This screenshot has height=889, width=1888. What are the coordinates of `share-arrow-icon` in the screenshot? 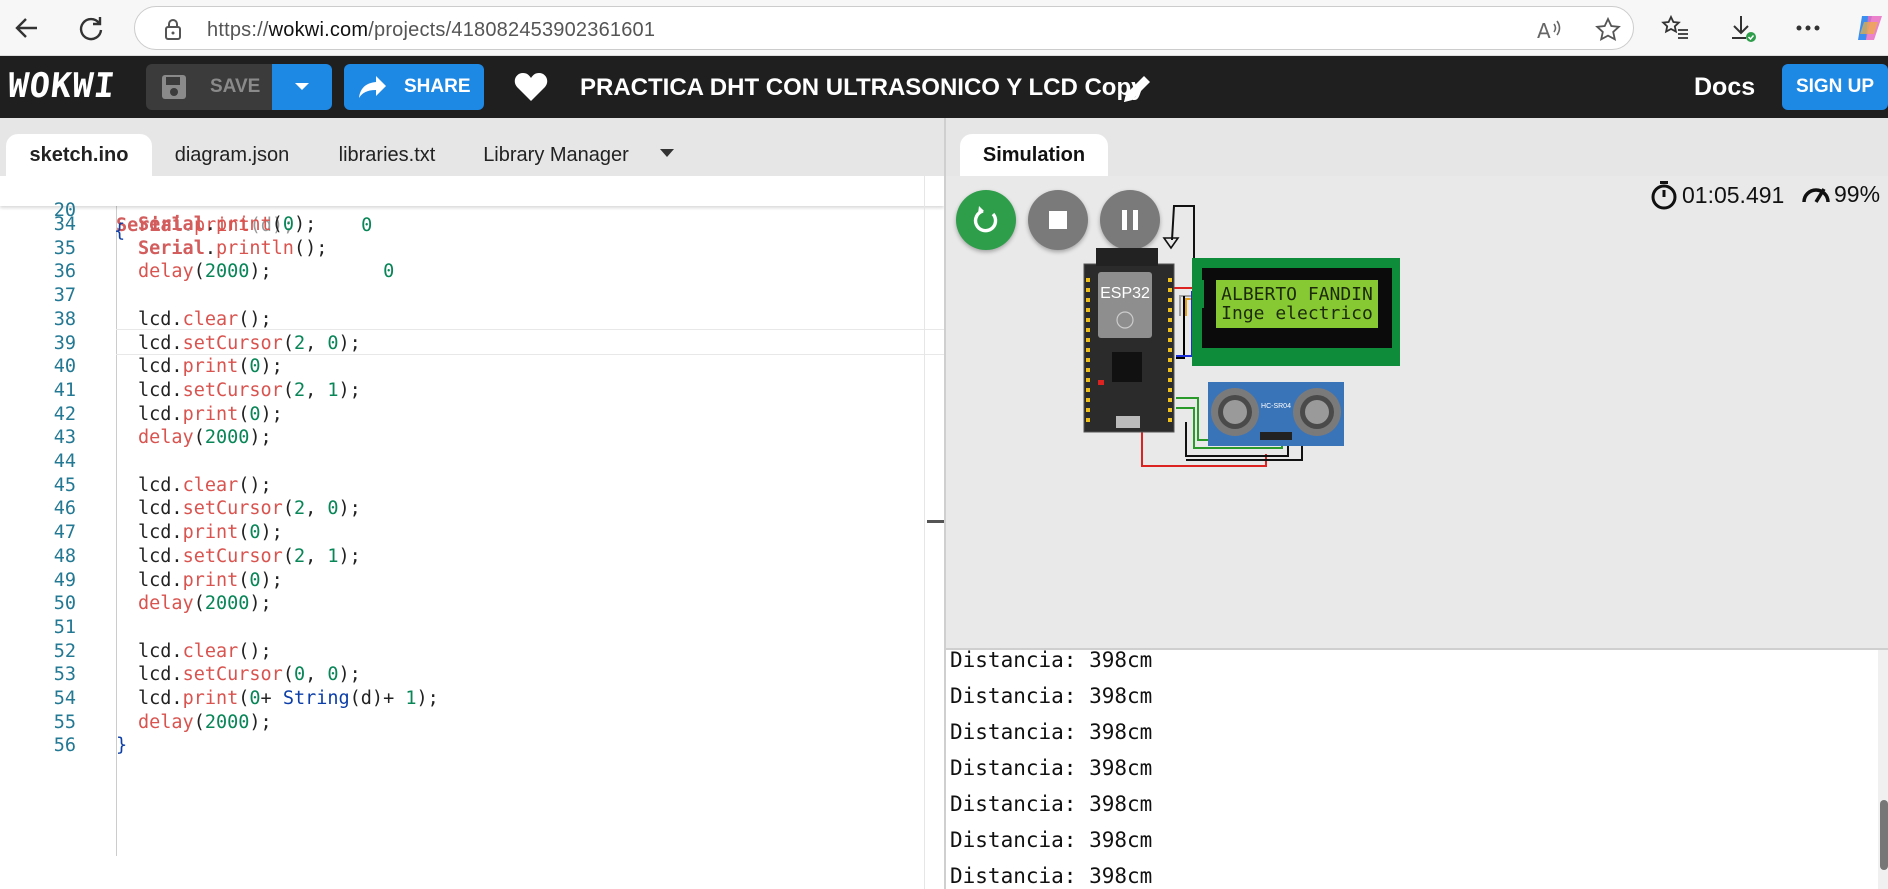 It's located at (372, 87).